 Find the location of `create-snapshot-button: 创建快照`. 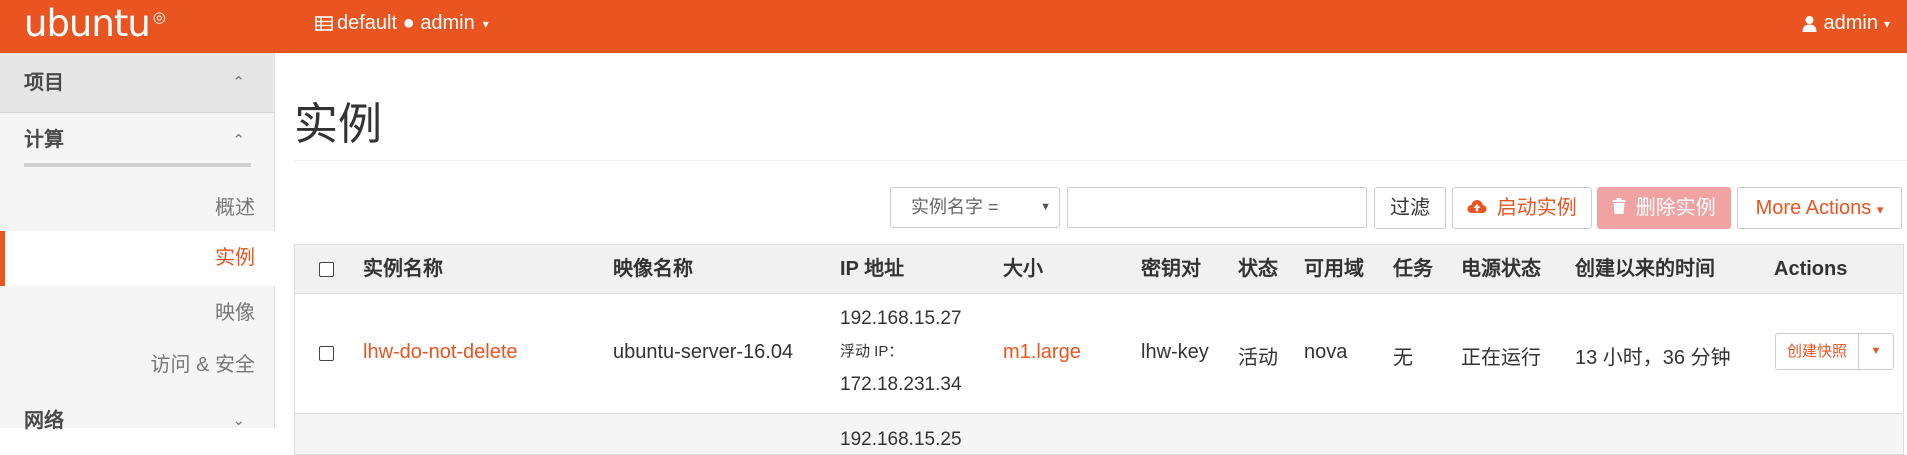

create-snapshot-button: 创建快照 is located at coordinates (1817, 351).